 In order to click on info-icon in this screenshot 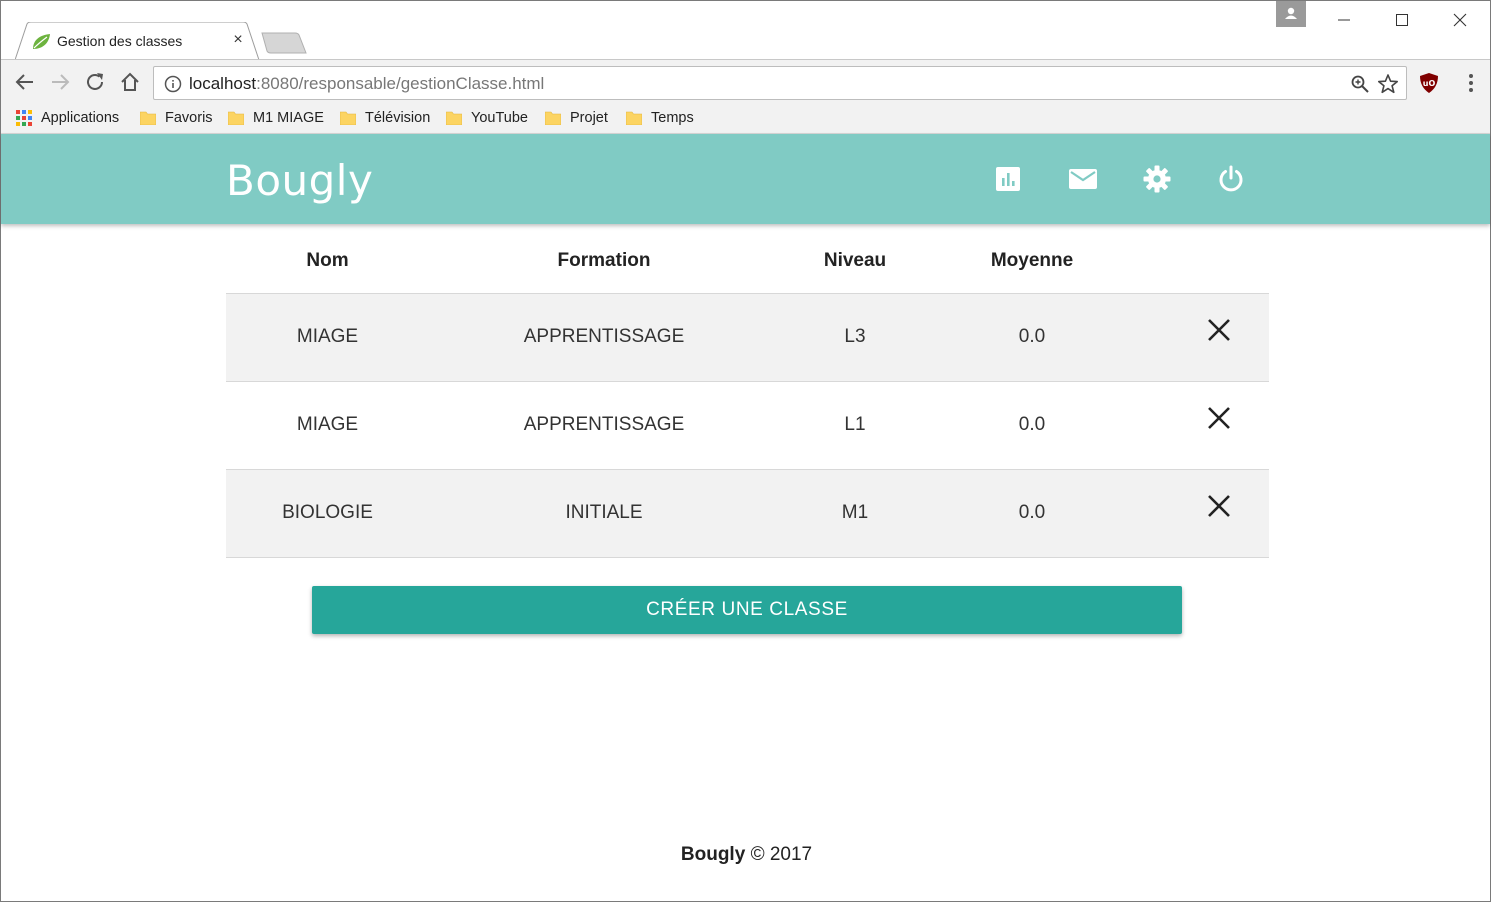, I will do `click(173, 84)`.